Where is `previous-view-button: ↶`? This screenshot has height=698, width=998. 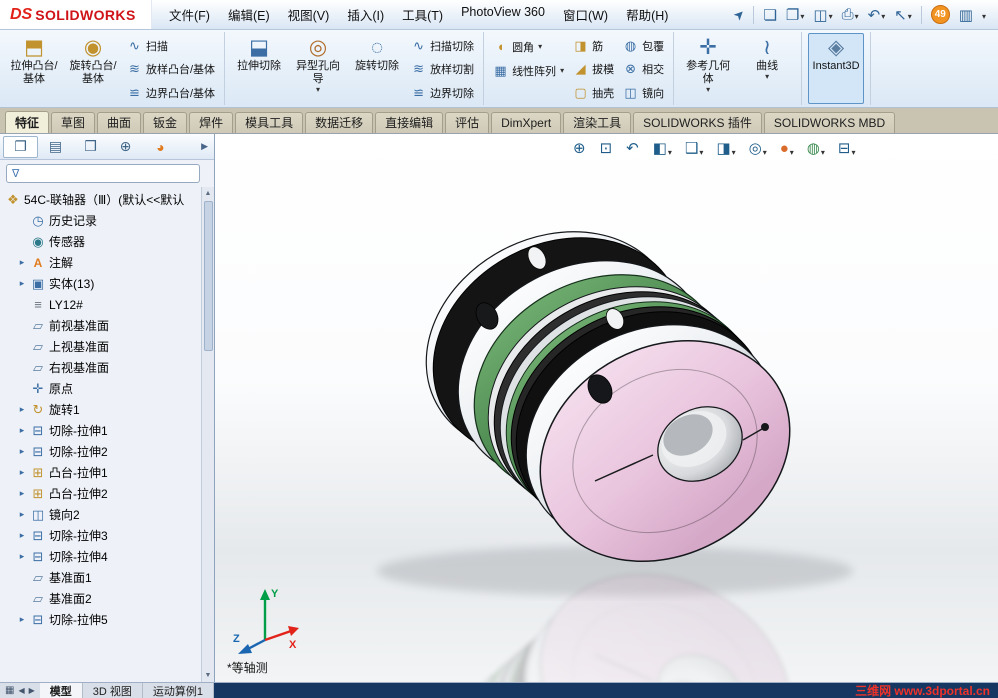 previous-view-button: ↶ is located at coordinates (633, 149).